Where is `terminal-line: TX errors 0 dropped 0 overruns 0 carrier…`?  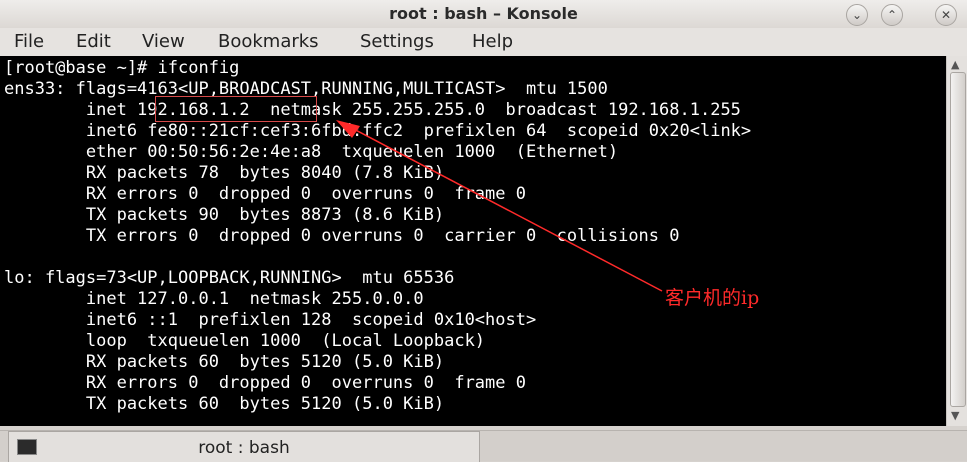
terminal-line: TX errors 0 dropped 0 overruns 0 carrier… is located at coordinates (342, 236).